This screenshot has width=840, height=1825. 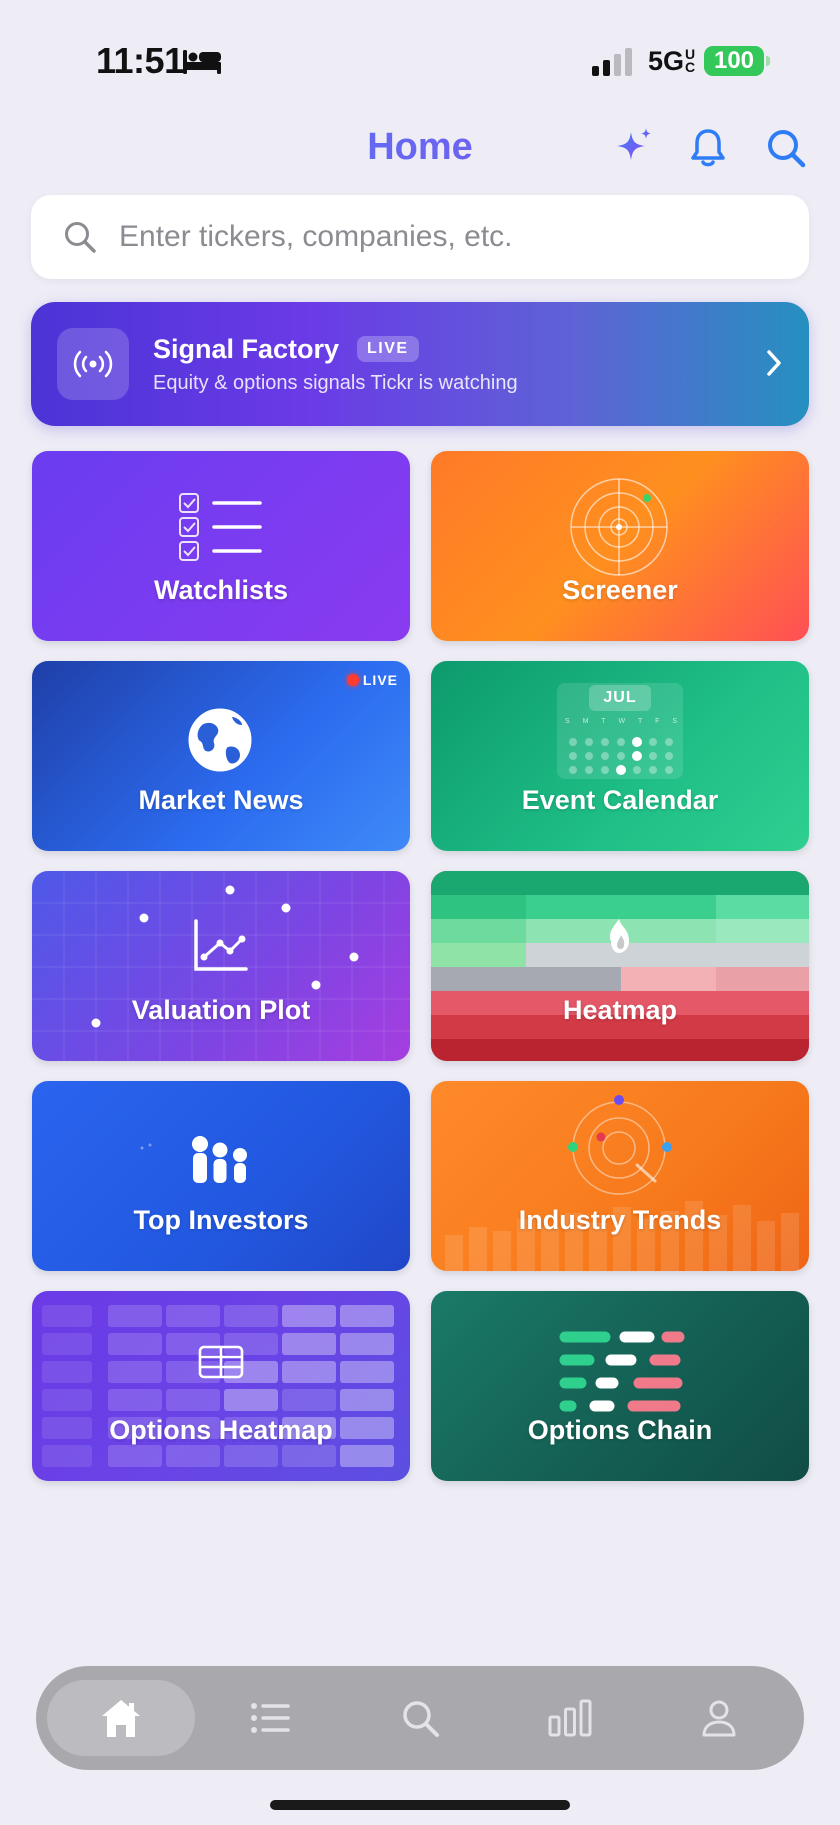 I want to click on calendar-weekdays: S M T W T F S, so click(x=621, y=721).